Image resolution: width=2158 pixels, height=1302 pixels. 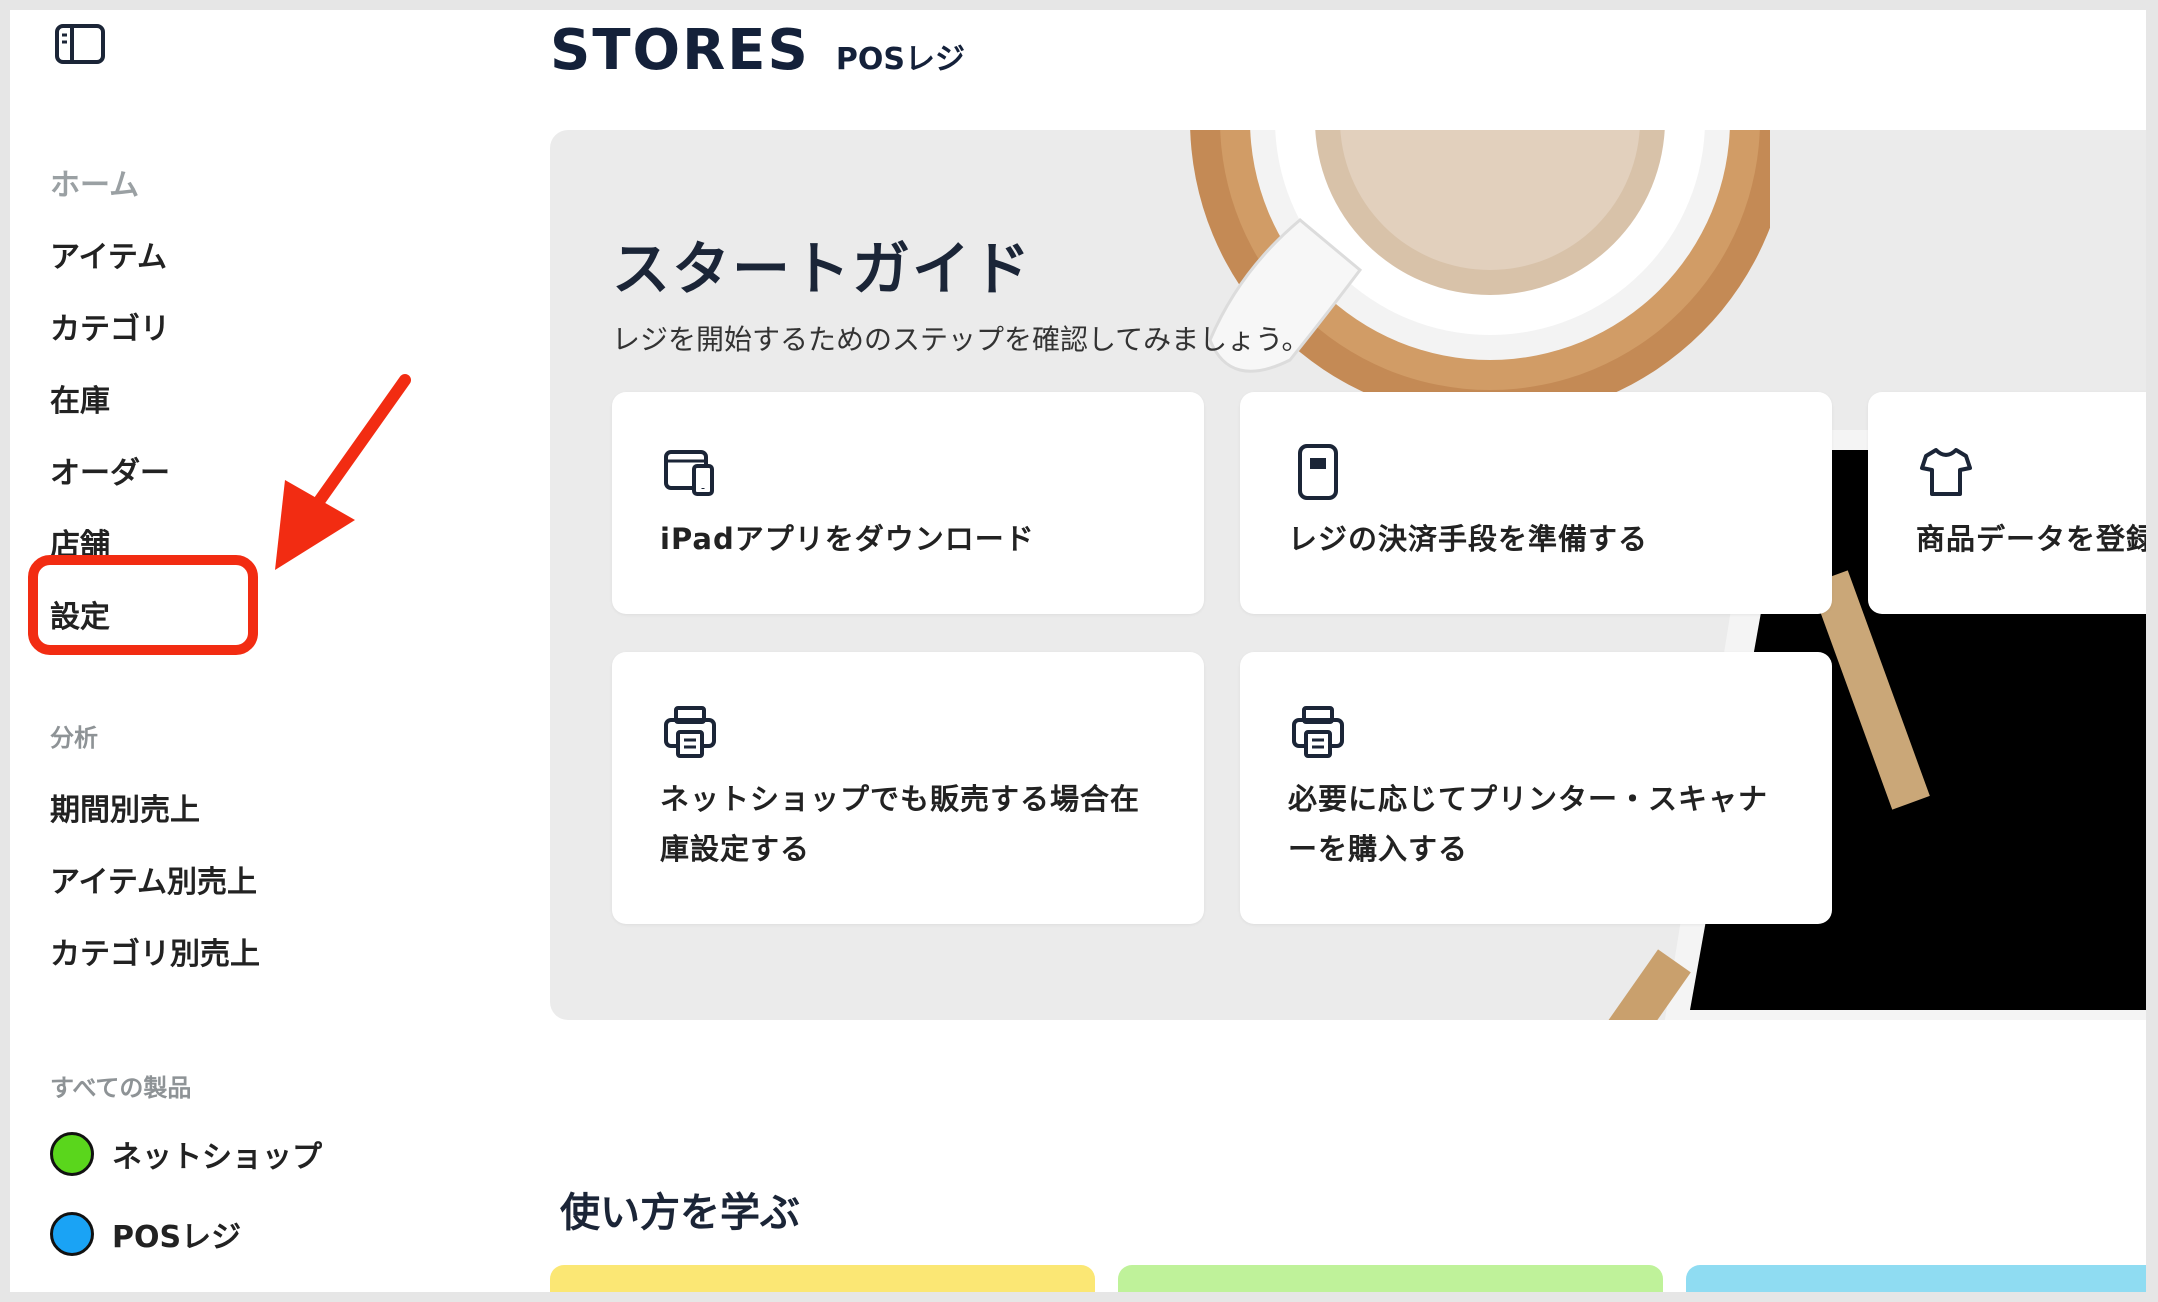 What do you see at coordinates (80, 44) in the screenshot?
I see `sidebar-toggle-icon` at bounding box center [80, 44].